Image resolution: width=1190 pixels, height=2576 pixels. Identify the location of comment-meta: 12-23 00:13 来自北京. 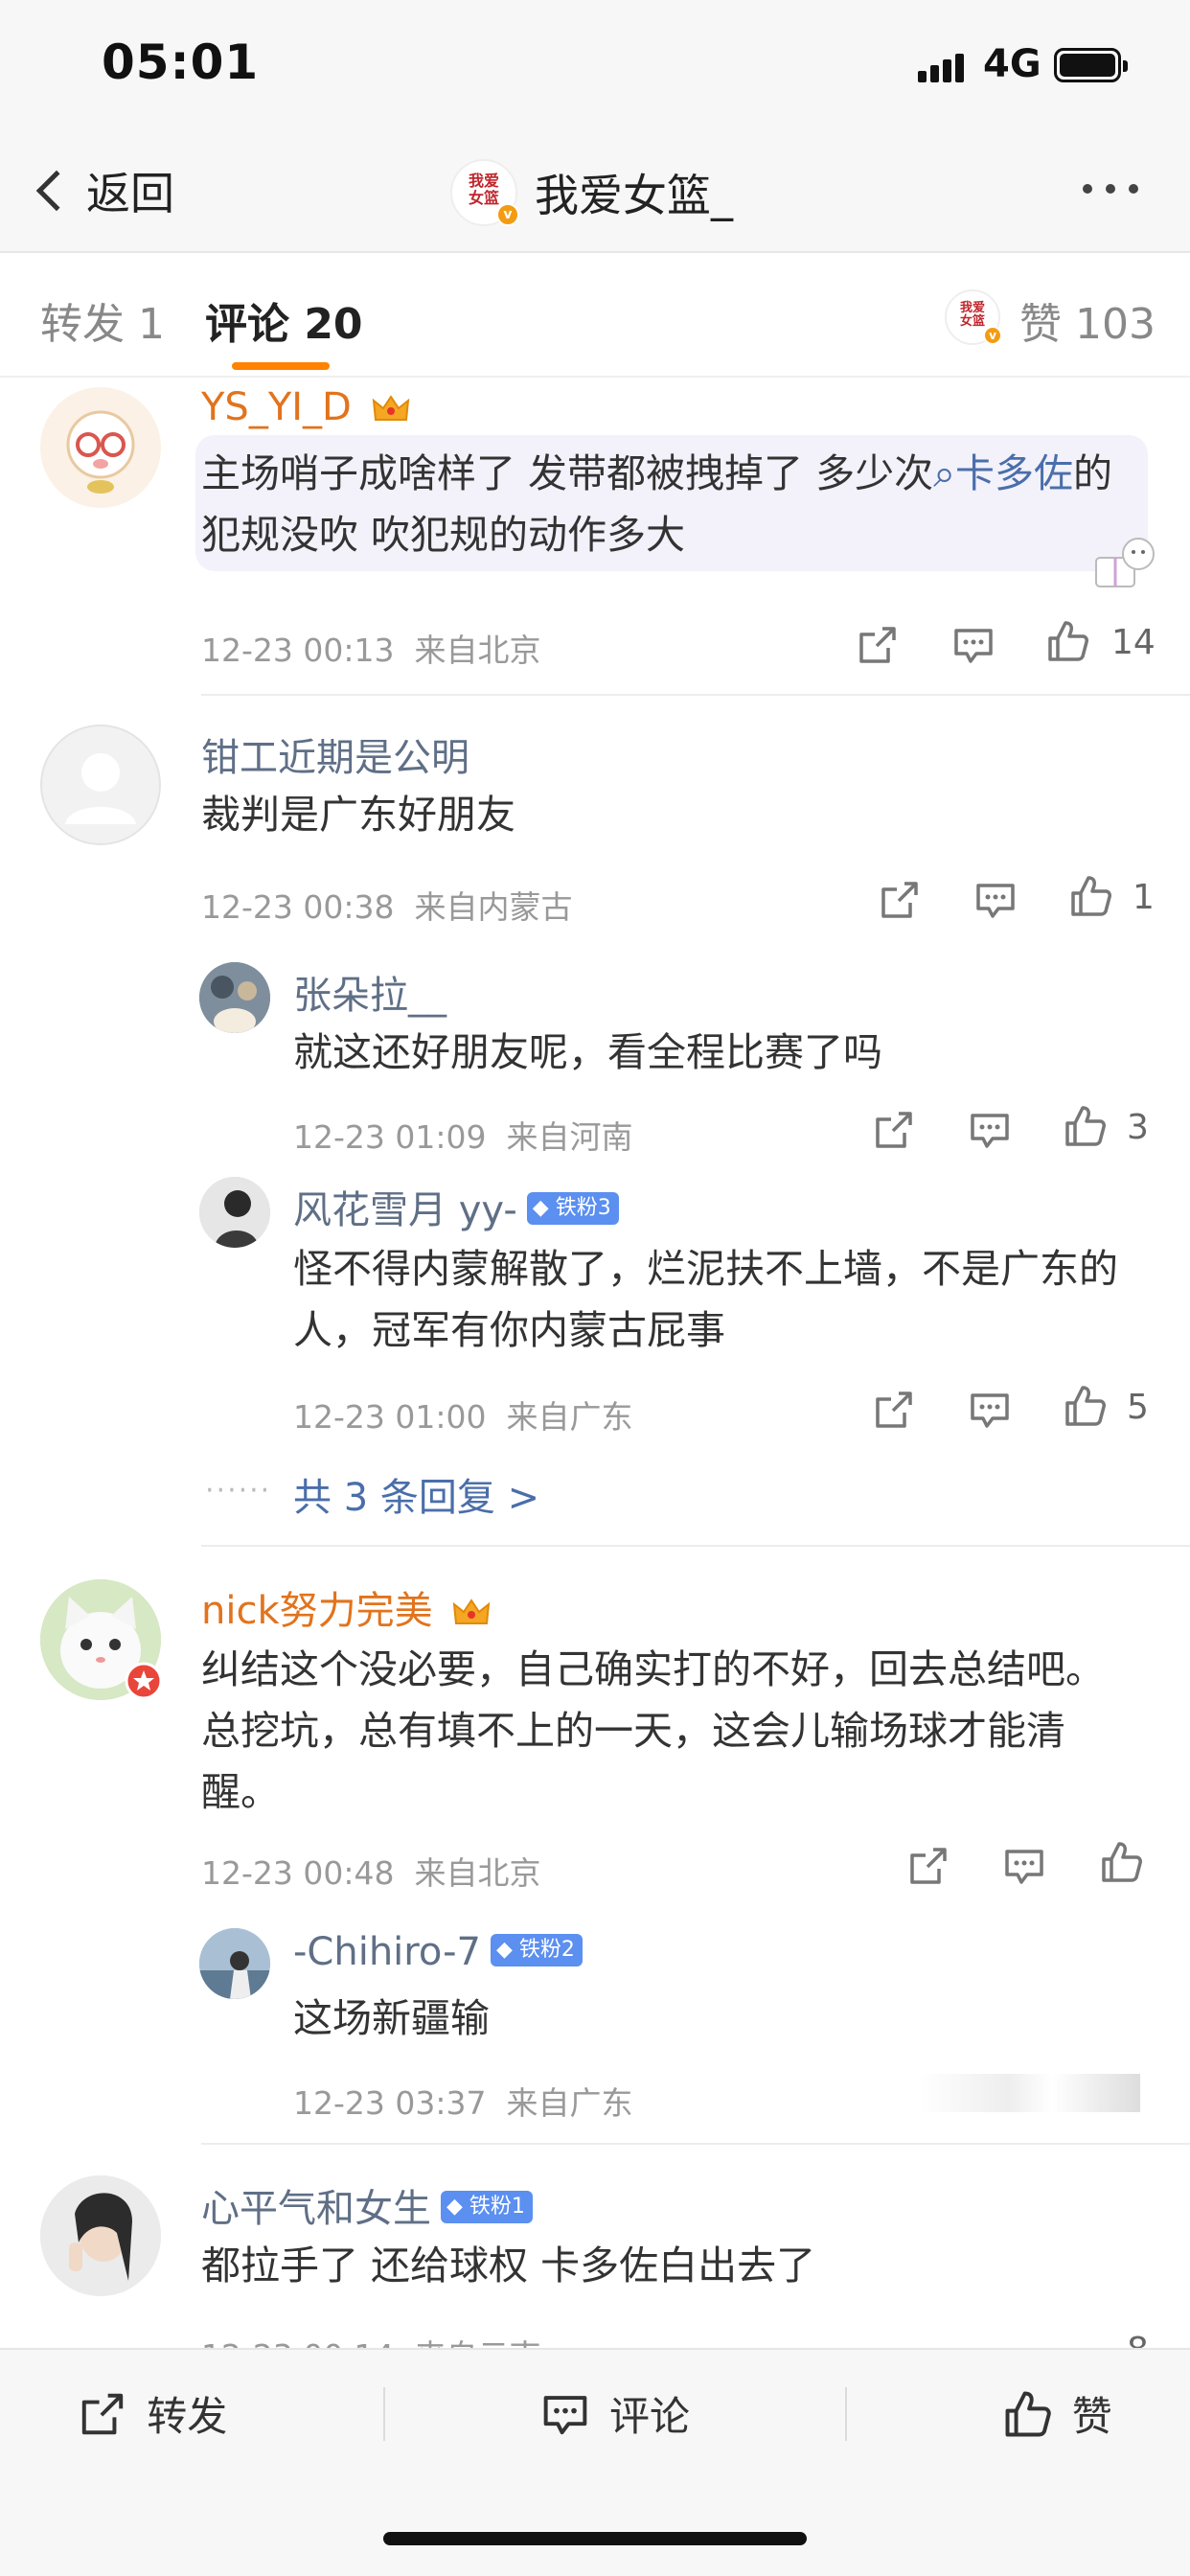
(371, 650).